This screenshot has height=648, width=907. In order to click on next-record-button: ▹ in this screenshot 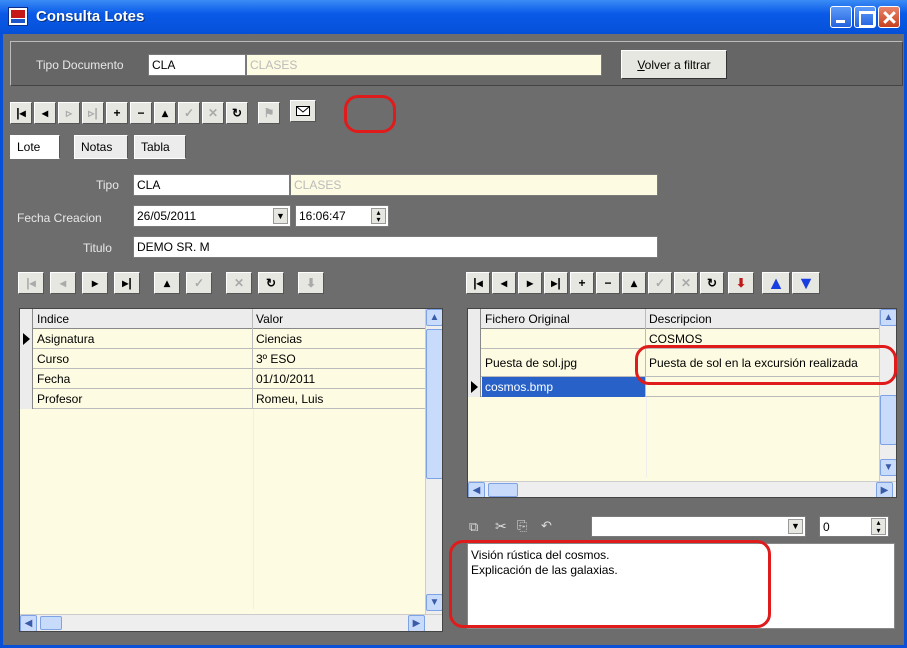, I will do `click(69, 113)`.